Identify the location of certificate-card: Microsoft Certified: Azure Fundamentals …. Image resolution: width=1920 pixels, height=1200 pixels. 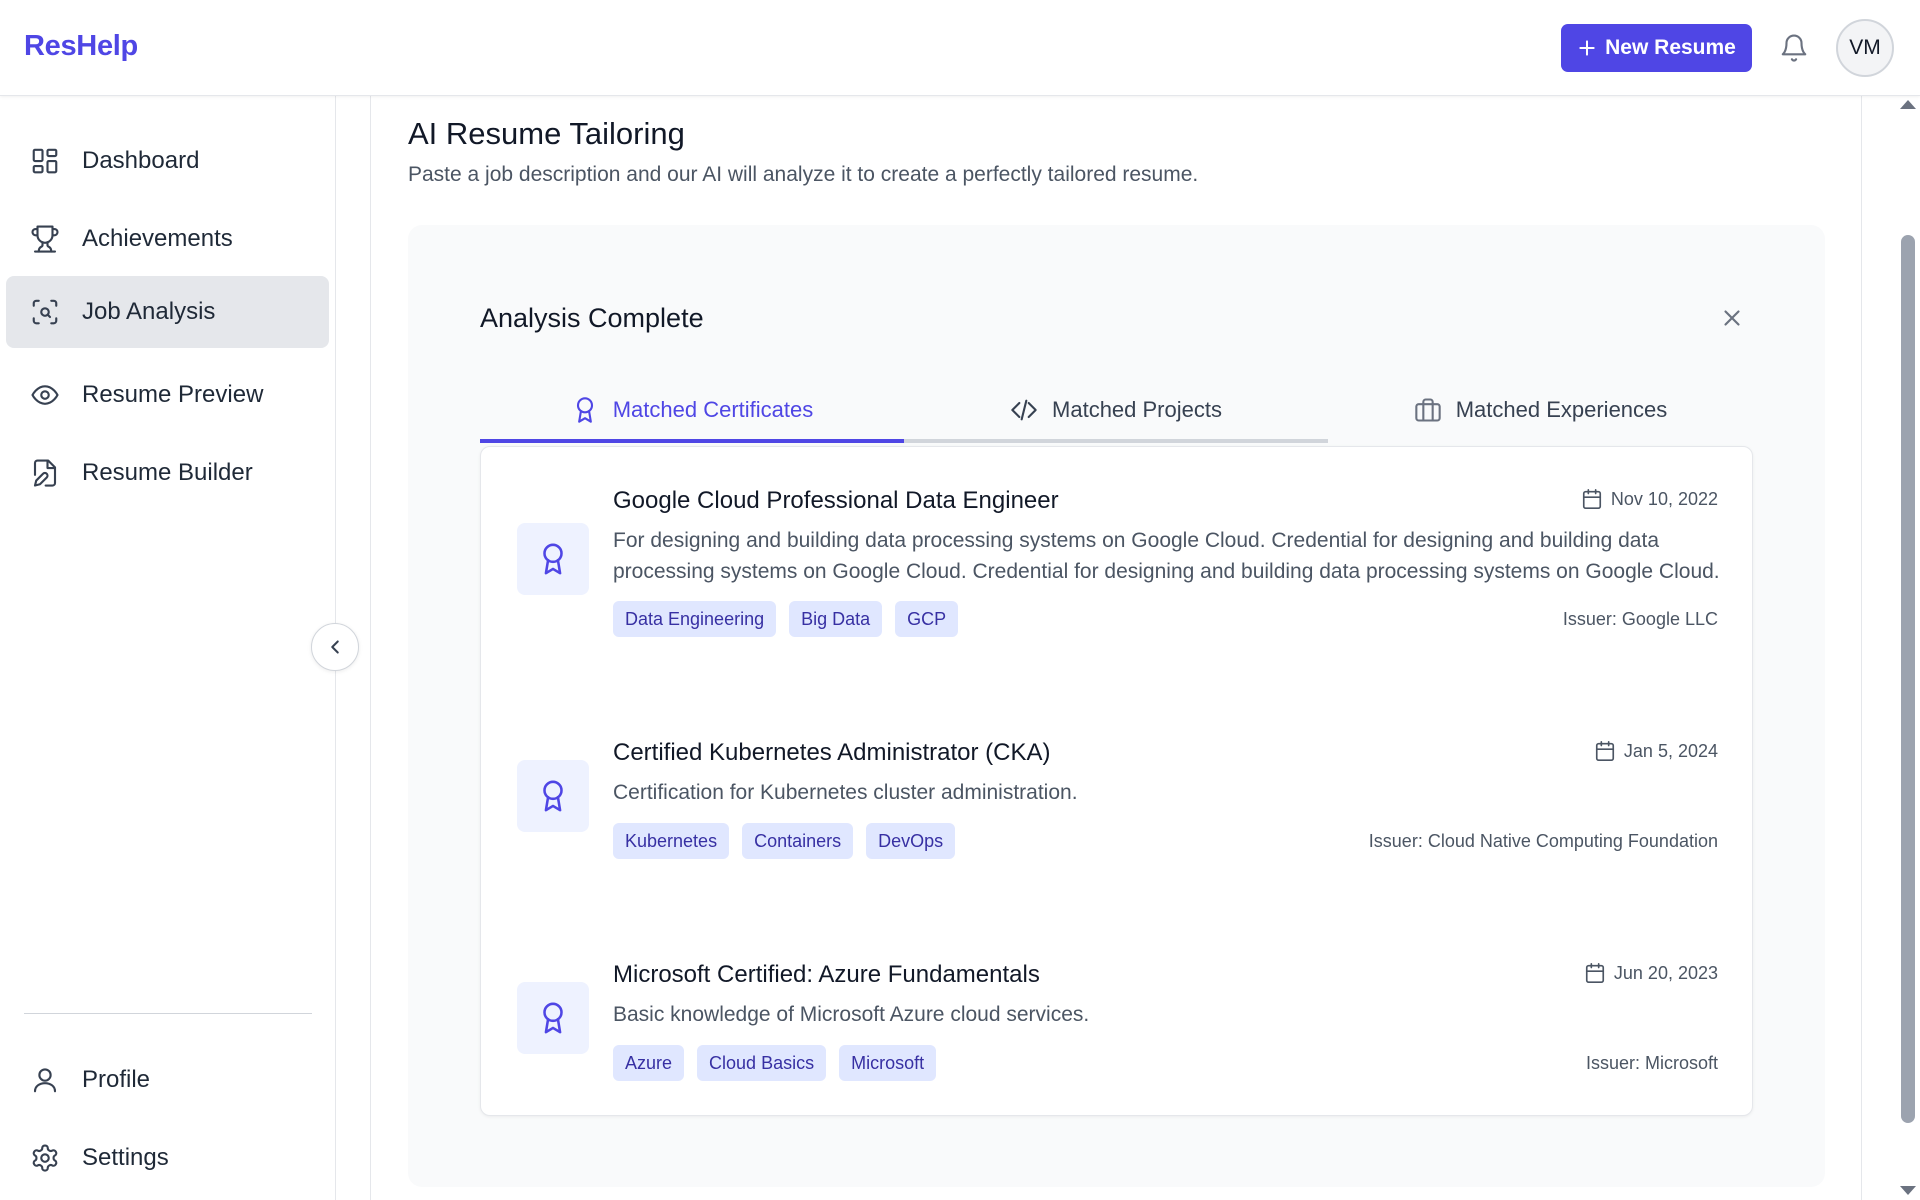
(1117, 1018).